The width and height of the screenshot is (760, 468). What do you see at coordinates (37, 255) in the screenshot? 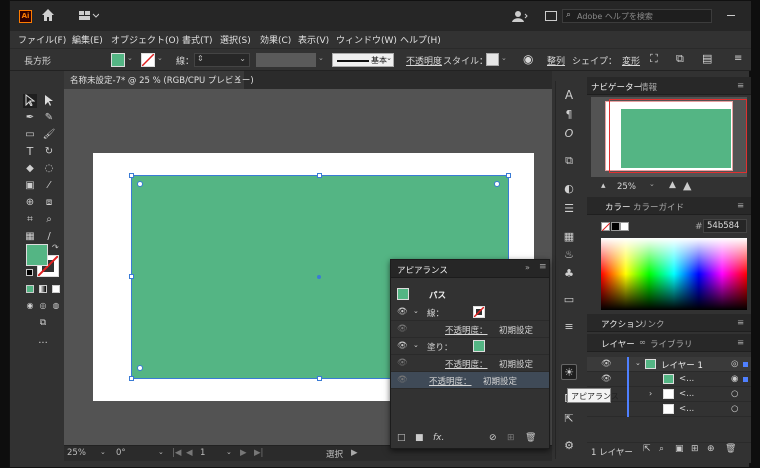
I see `fill-color-box` at bounding box center [37, 255].